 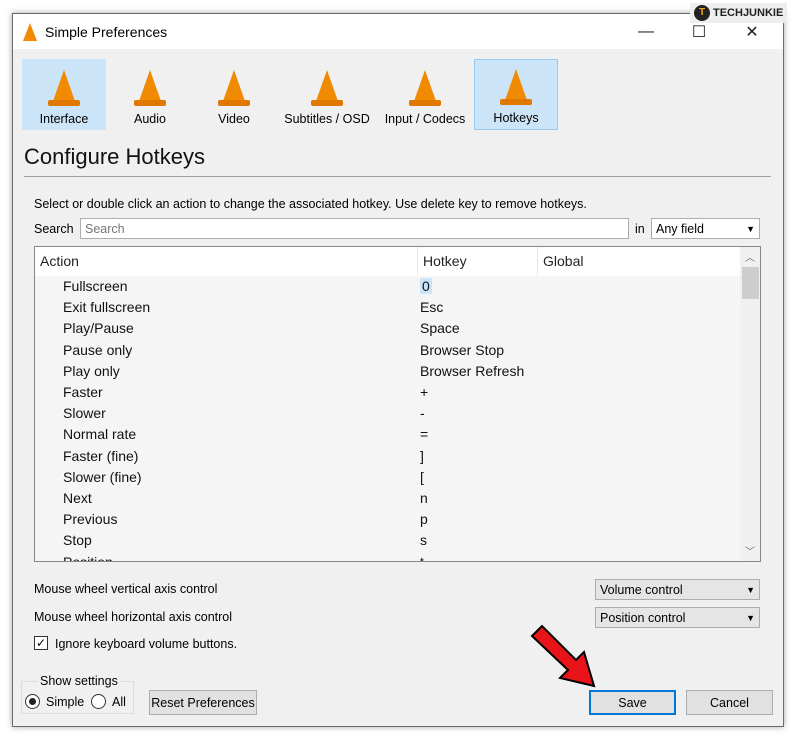 What do you see at coordinates (91, 370) in the screenshot?
I see `action-cell: Play only` at bounding box center [91, 370].